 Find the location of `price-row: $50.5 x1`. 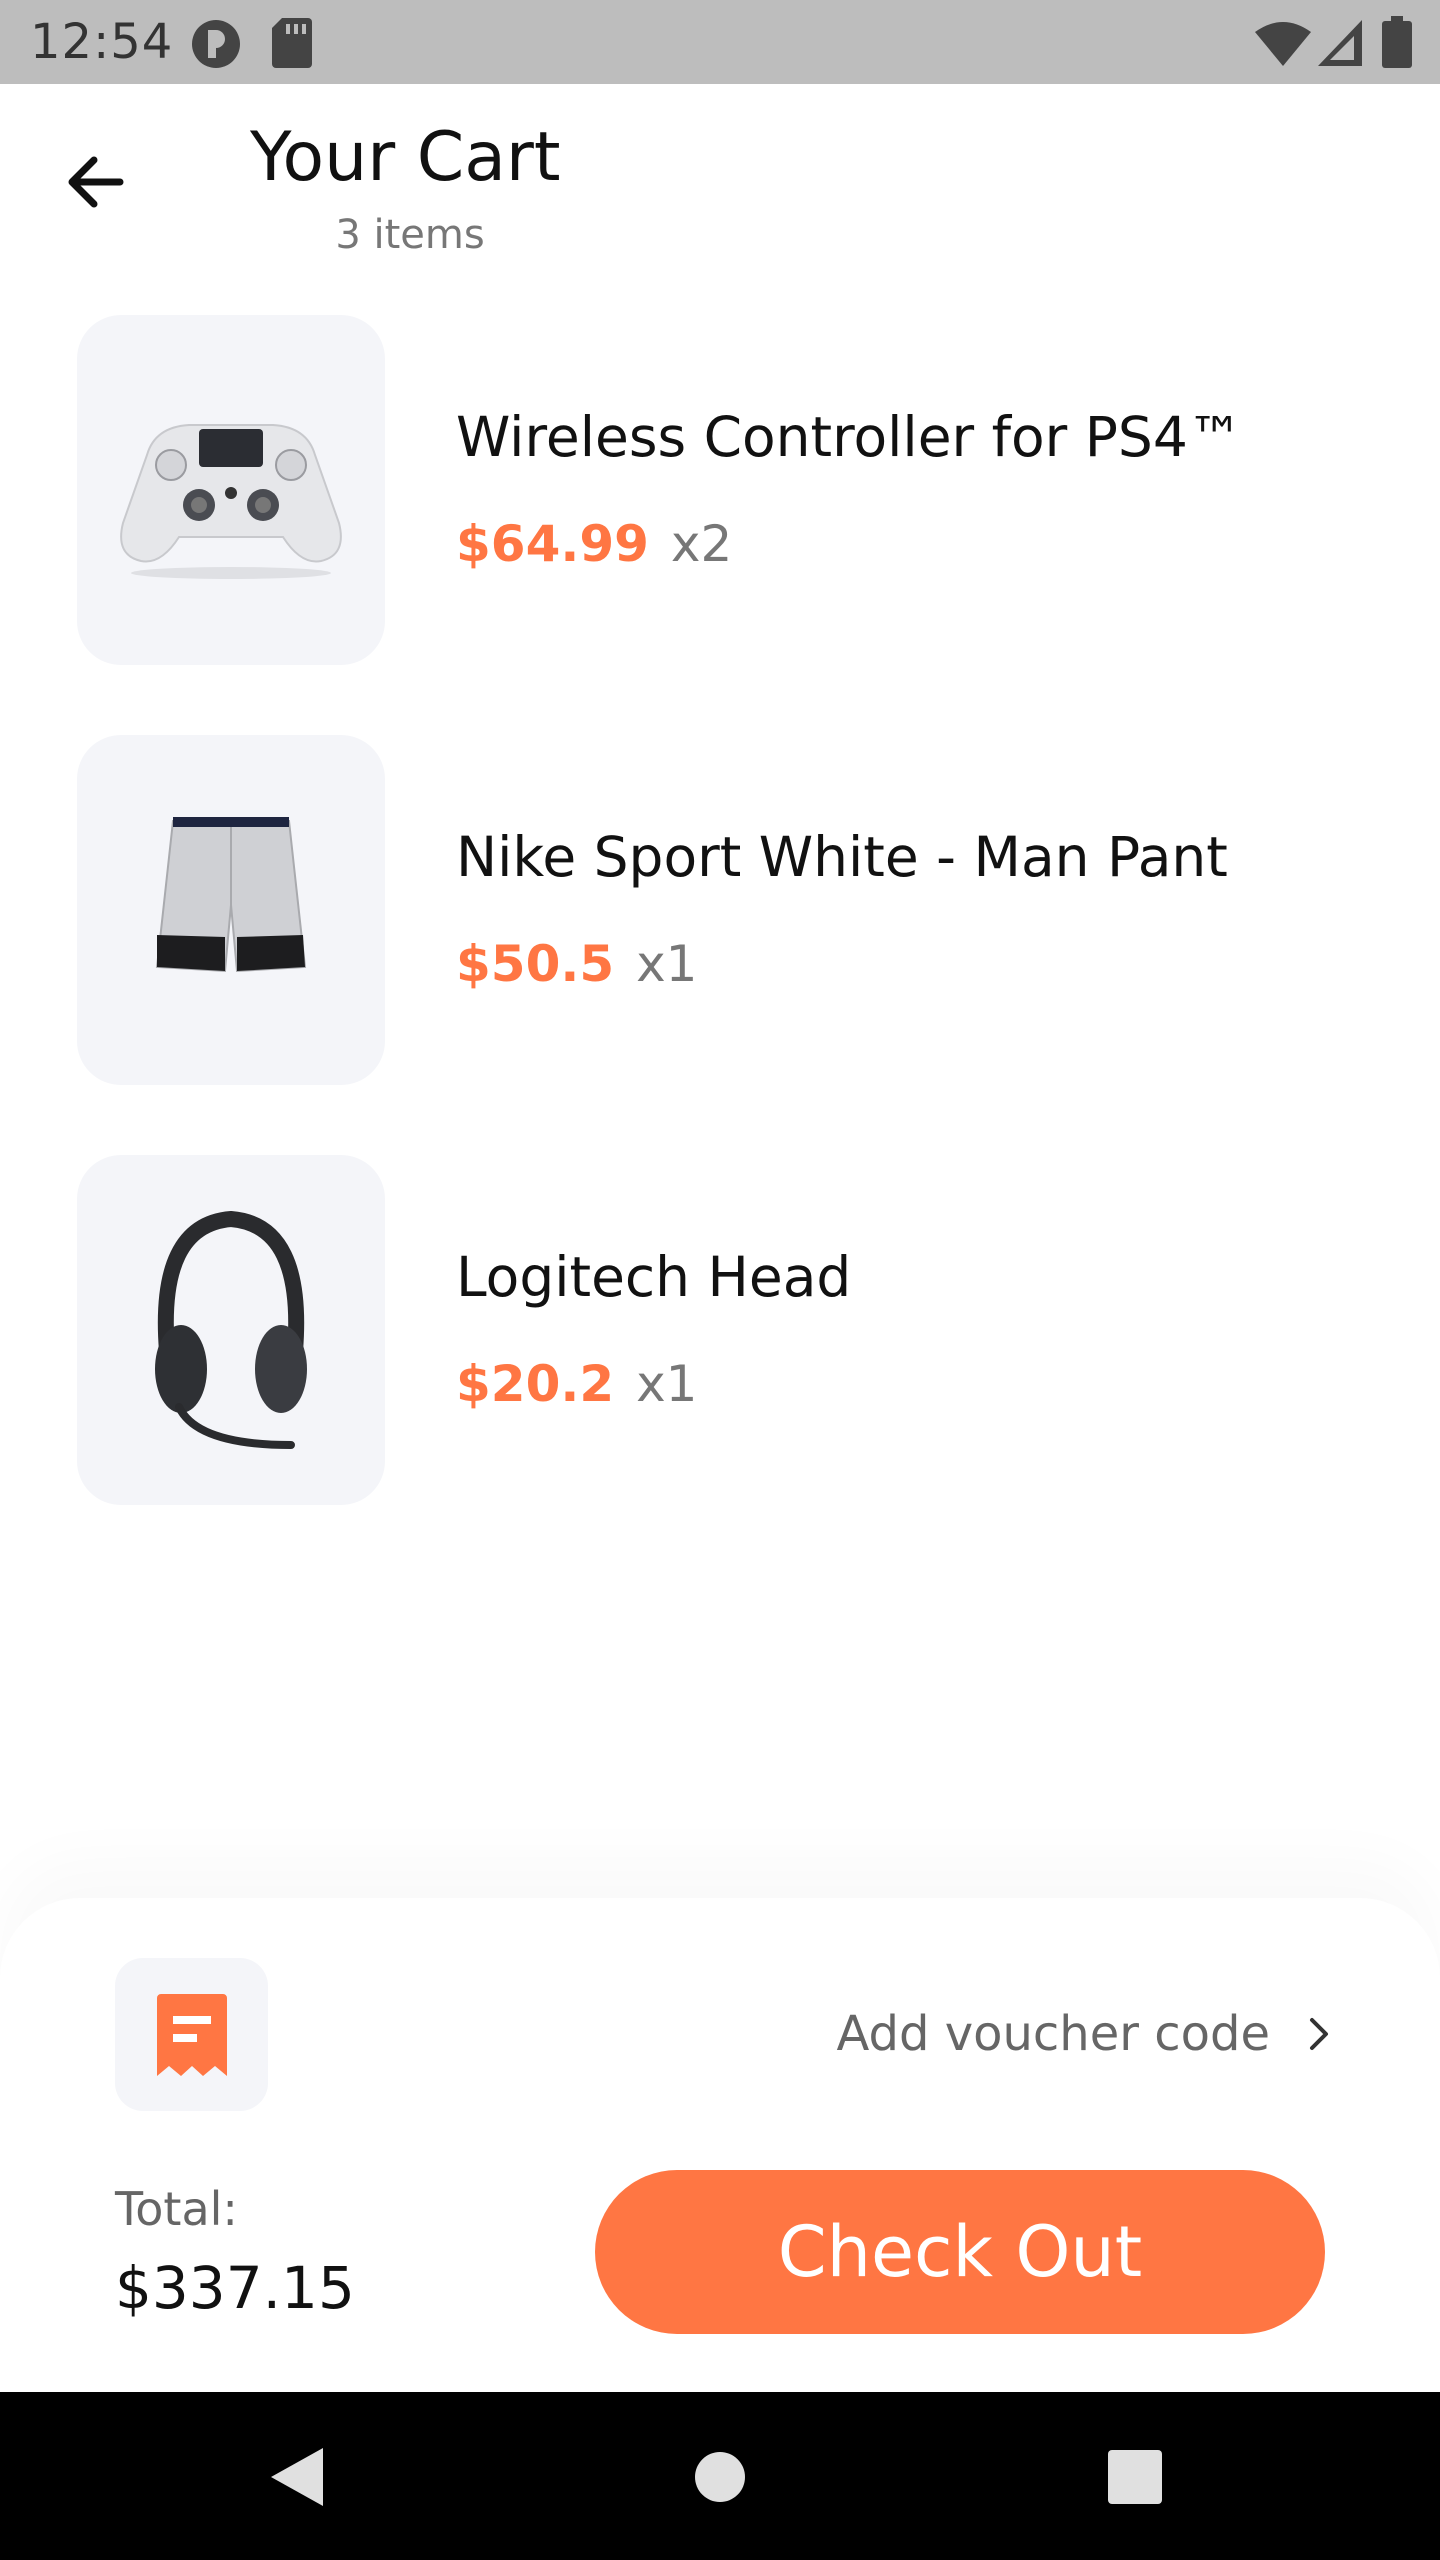

price-row: $50.5 x1 is located at coordinates (576, 964).